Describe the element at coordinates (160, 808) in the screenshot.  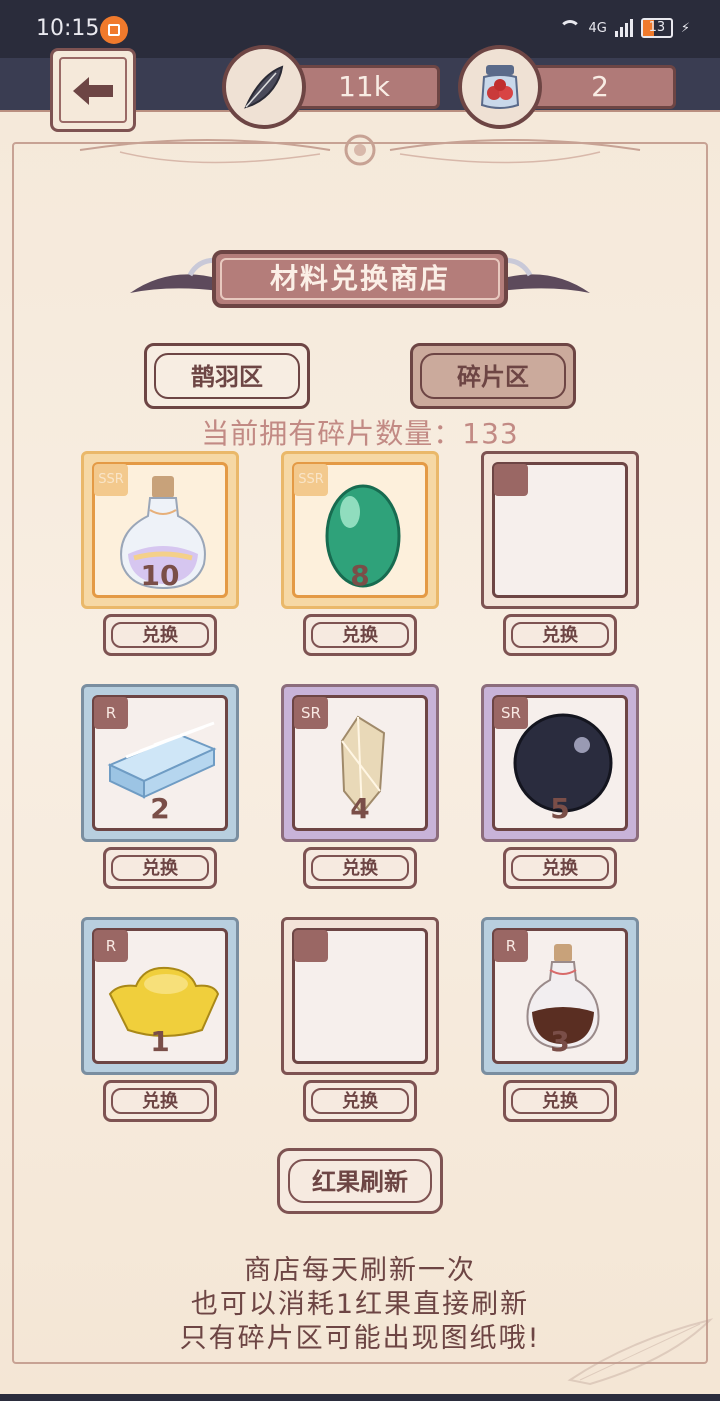
I see `item-quantity: 2` at that location.